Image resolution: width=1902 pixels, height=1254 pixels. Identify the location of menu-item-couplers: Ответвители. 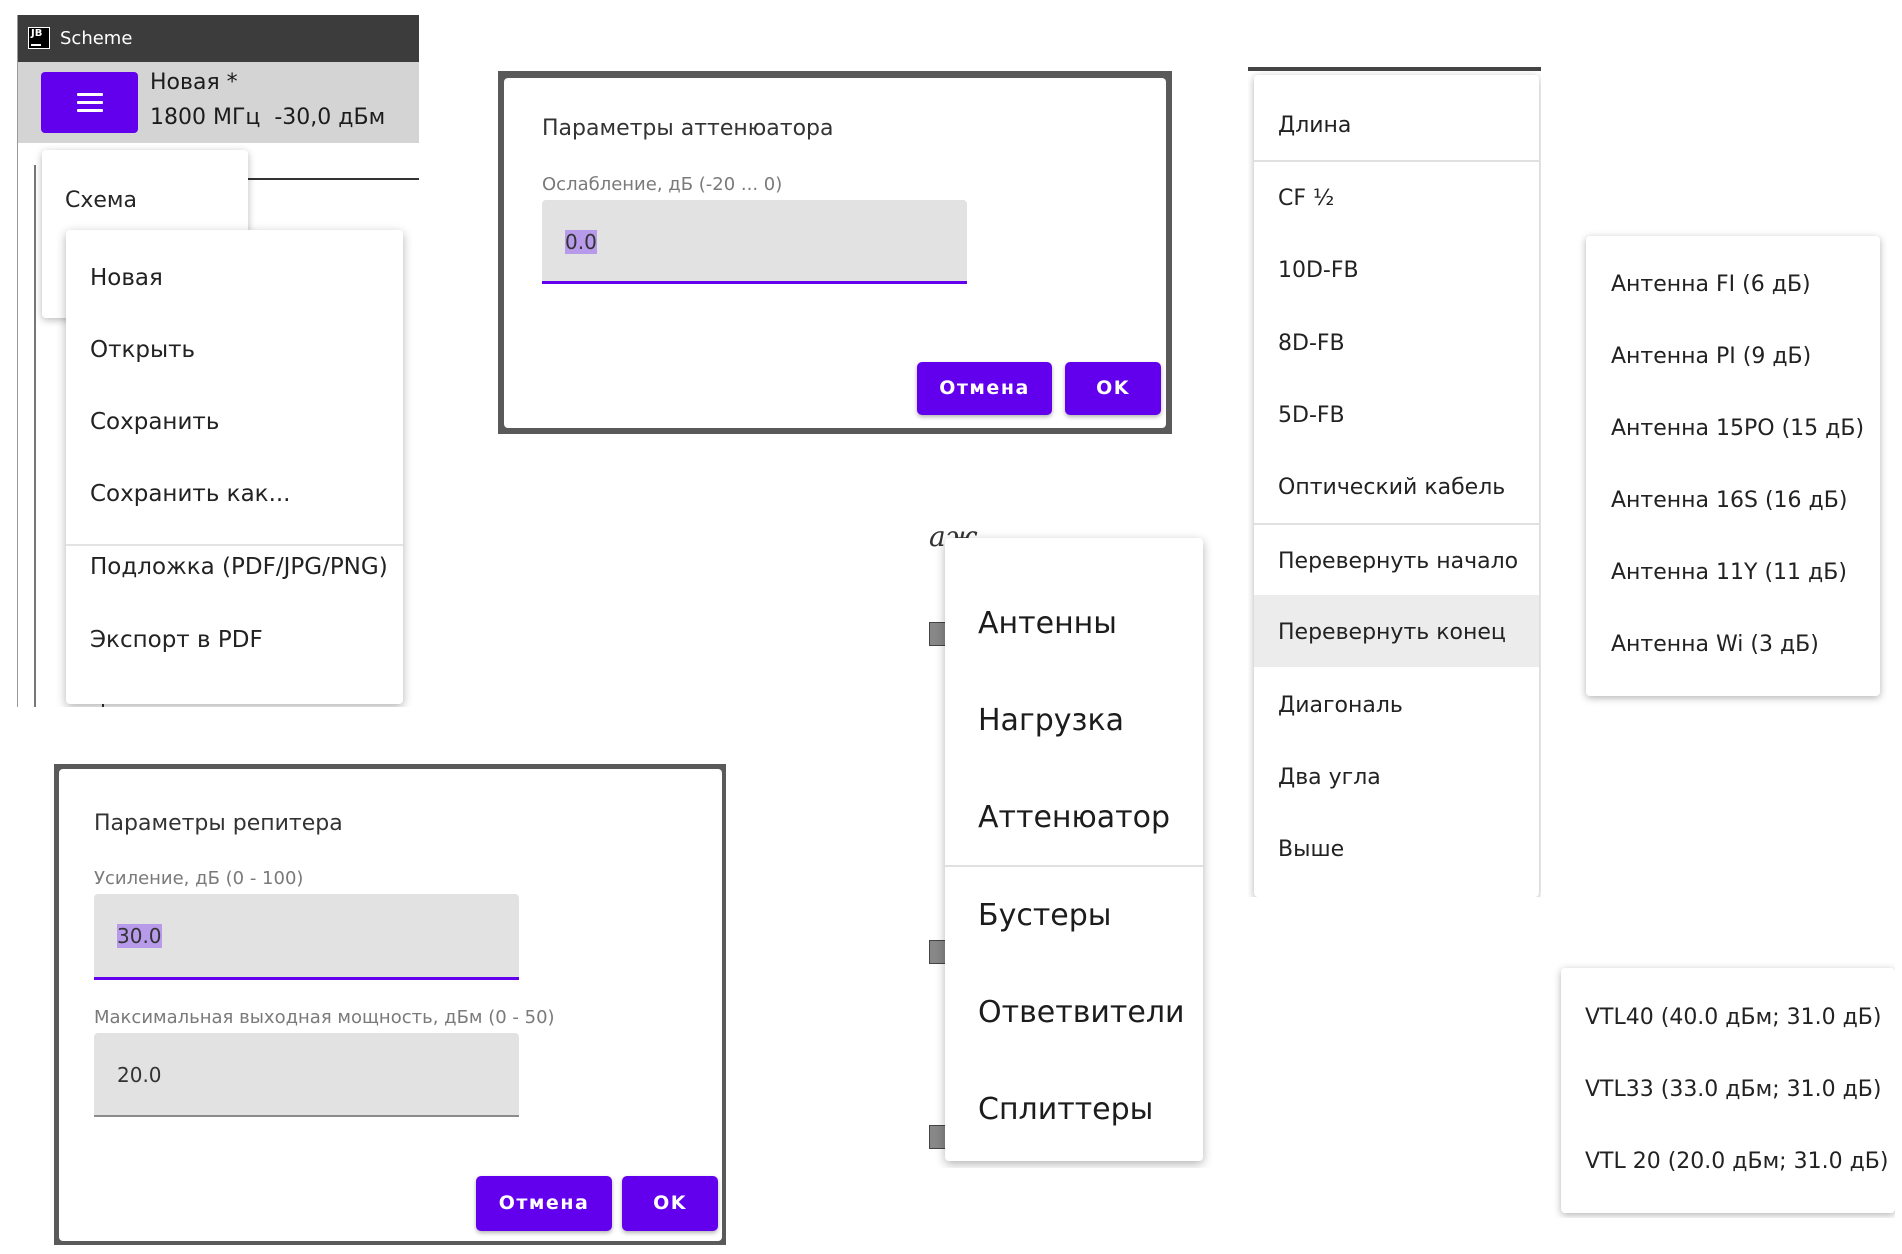
(1081, 1012).